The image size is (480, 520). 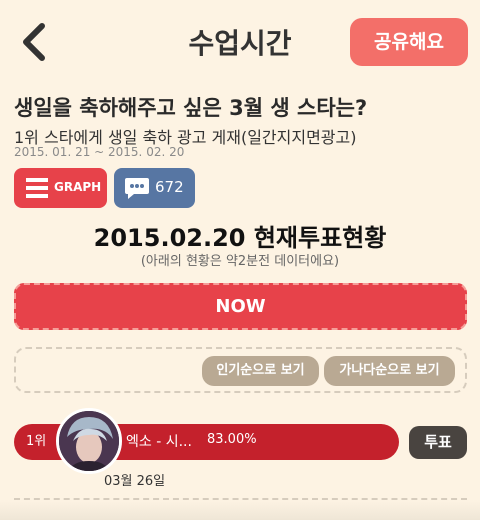 What do you see at coordinates (389, 371) in the screenshot?
I see `sort-alpha-button: 가나다순으로 보기` at bounding box center [389, 371].